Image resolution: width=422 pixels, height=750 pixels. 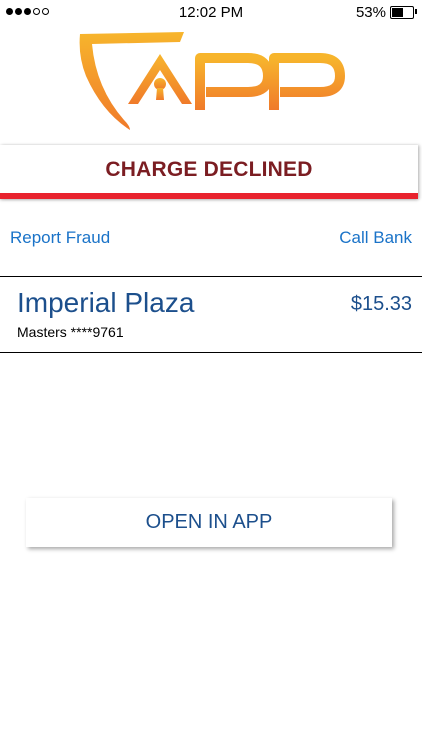 I want to click on battery-tip, so click(x=416, y=11).